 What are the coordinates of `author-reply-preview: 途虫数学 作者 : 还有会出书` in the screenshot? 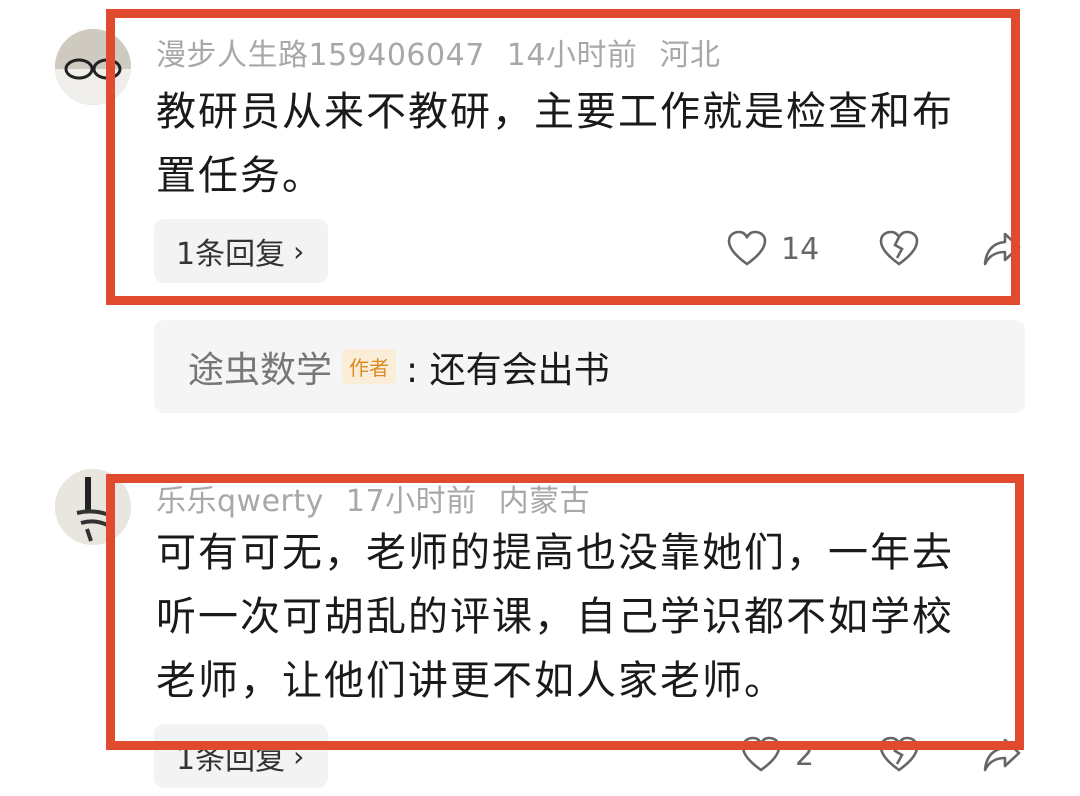 It's located at (589, 366).